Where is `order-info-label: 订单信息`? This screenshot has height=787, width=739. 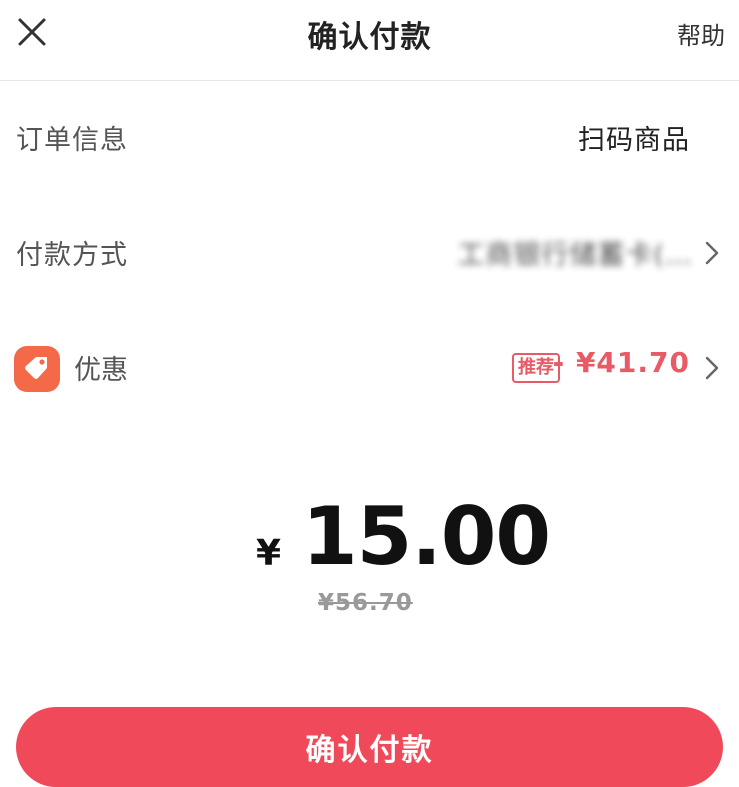
order-info-label: 订单信息 is located at coordinates (72, 140).